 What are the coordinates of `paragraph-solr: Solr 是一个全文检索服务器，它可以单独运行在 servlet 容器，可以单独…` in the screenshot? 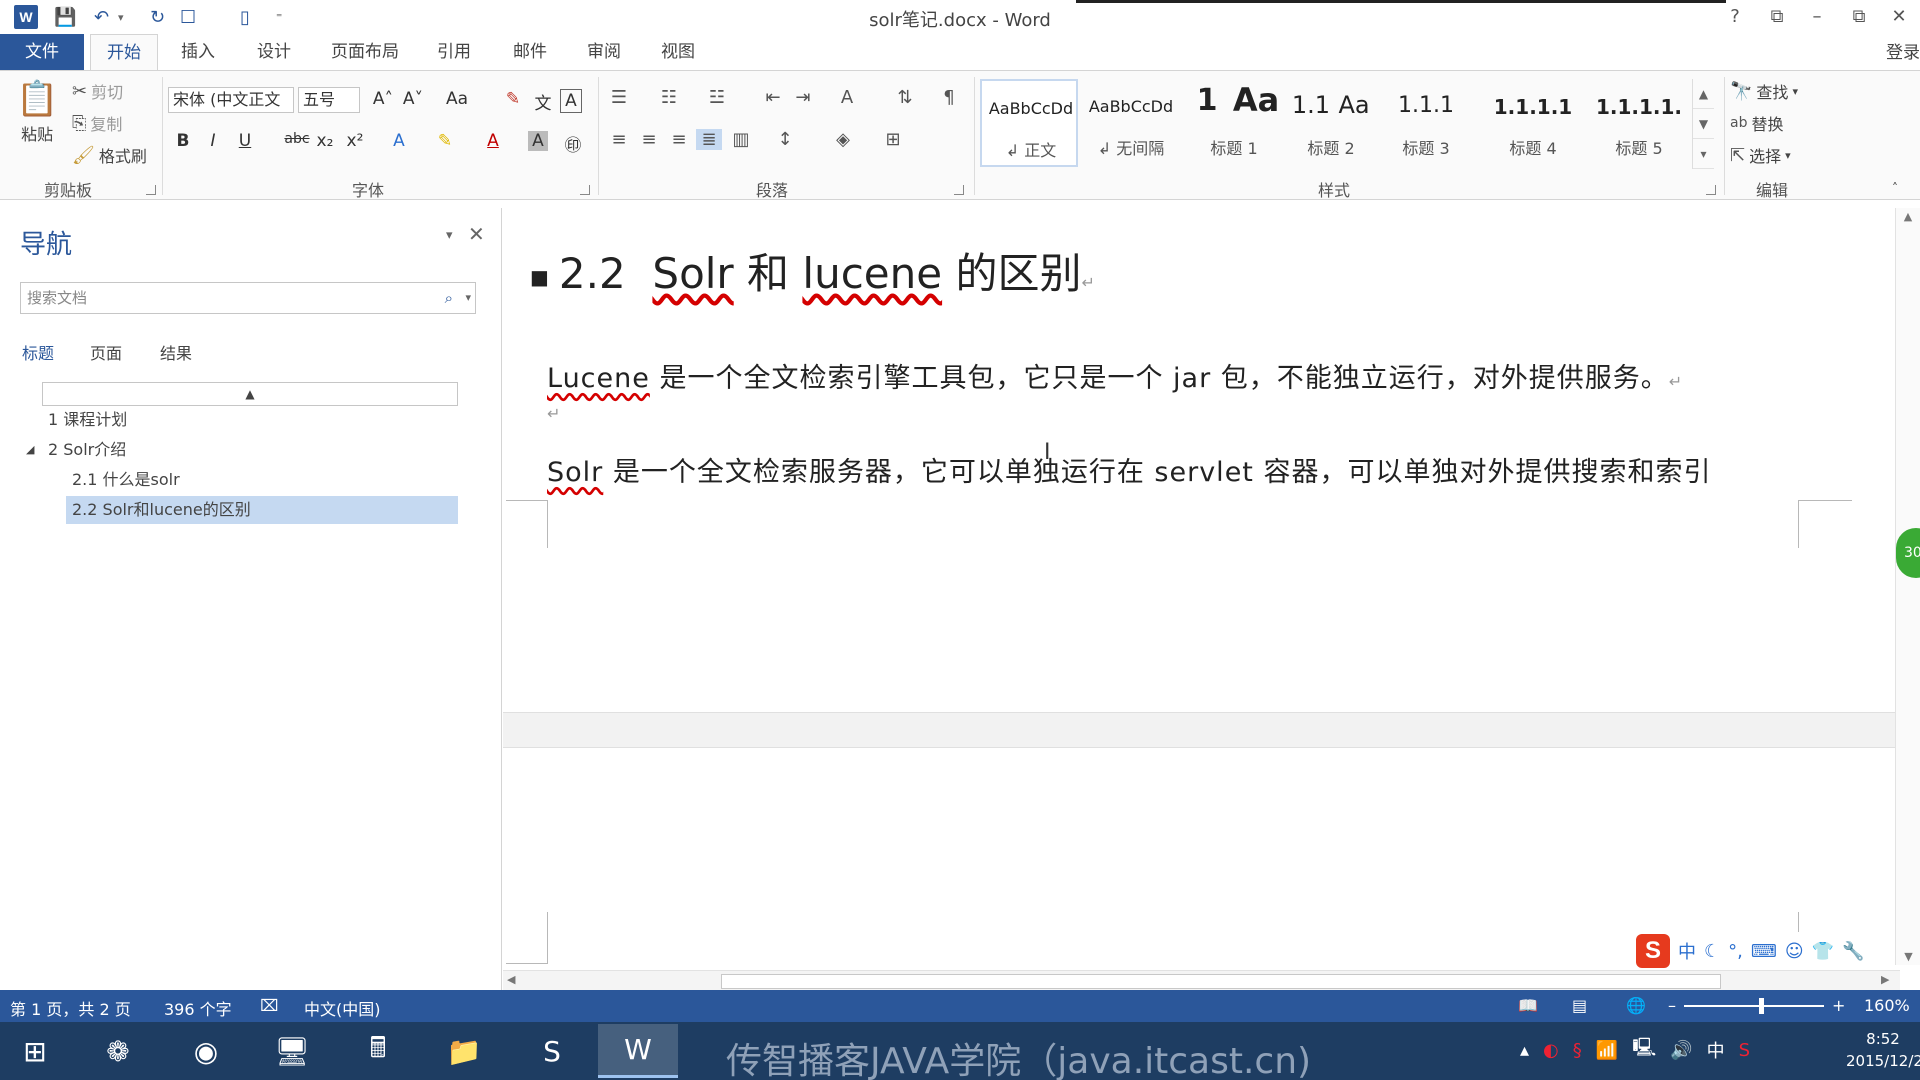 It's located at (1129, 469).